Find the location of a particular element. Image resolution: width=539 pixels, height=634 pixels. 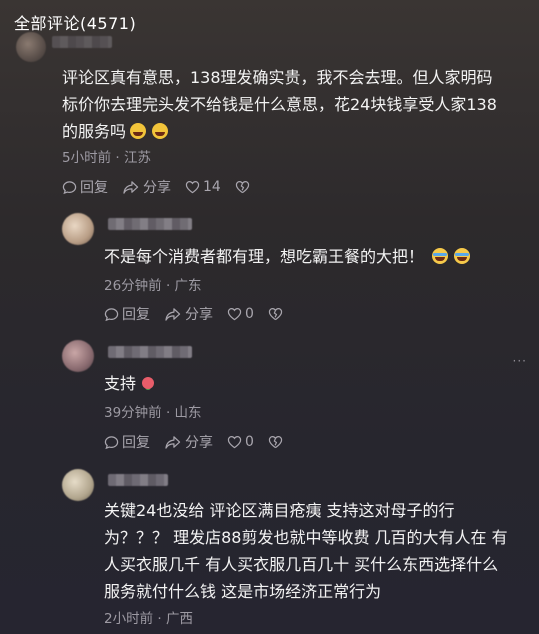

like-button: 14 is located at coordinates (203, 187).